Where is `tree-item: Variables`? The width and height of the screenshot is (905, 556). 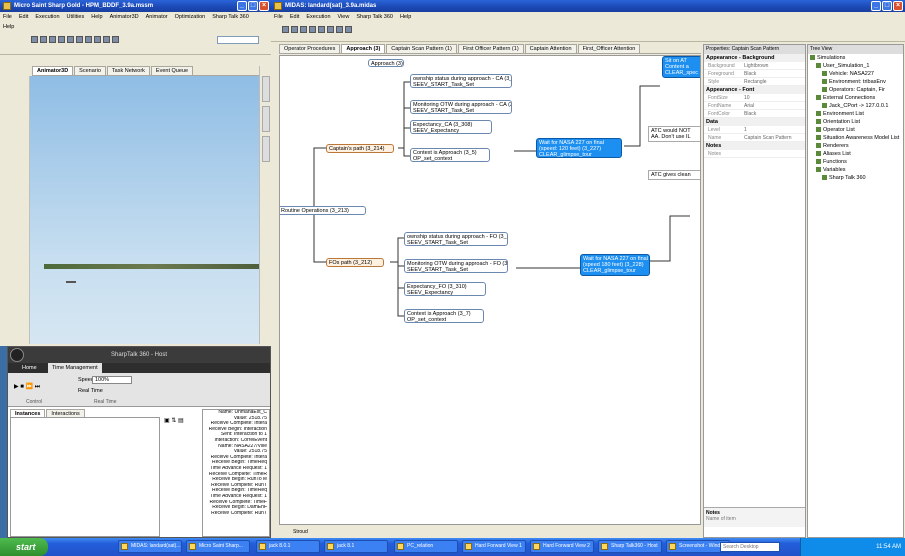
tree-item: Variables is located at coordinates (856, 170).